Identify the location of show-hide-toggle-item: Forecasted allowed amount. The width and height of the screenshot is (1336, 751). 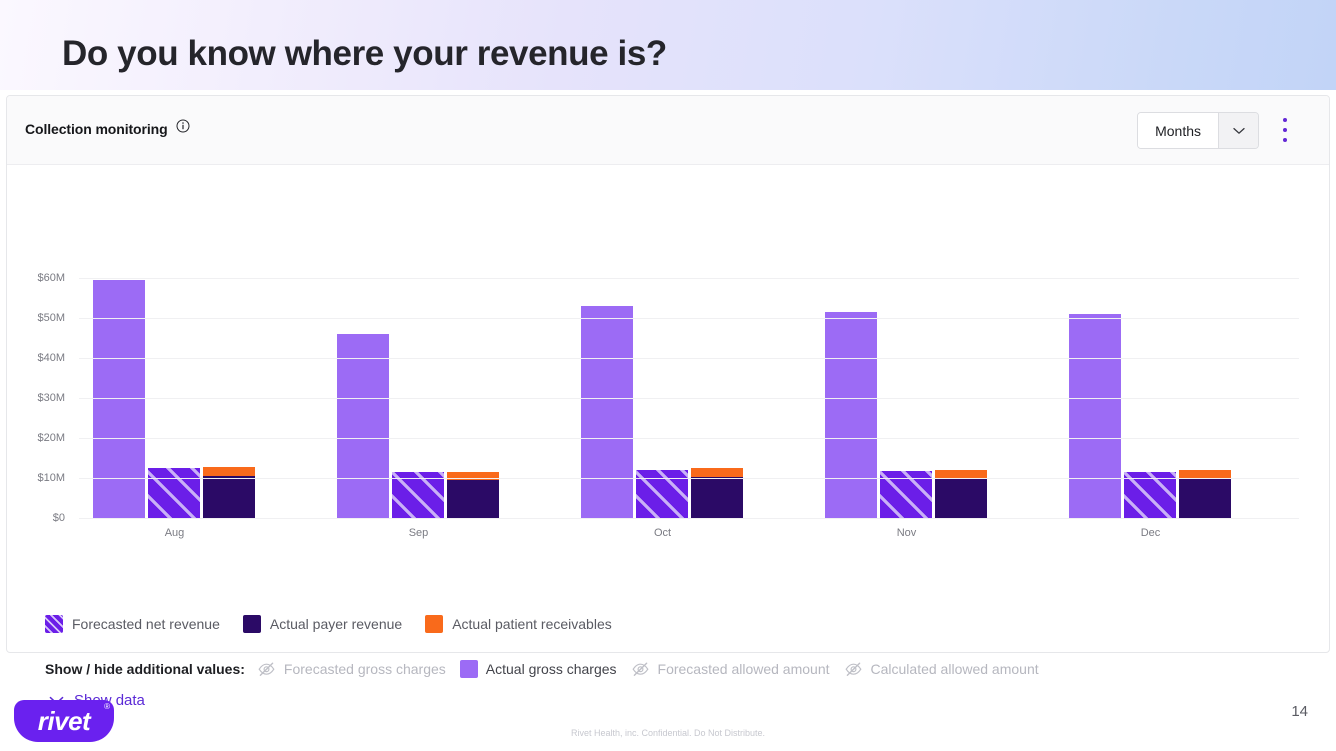
(730, 669).